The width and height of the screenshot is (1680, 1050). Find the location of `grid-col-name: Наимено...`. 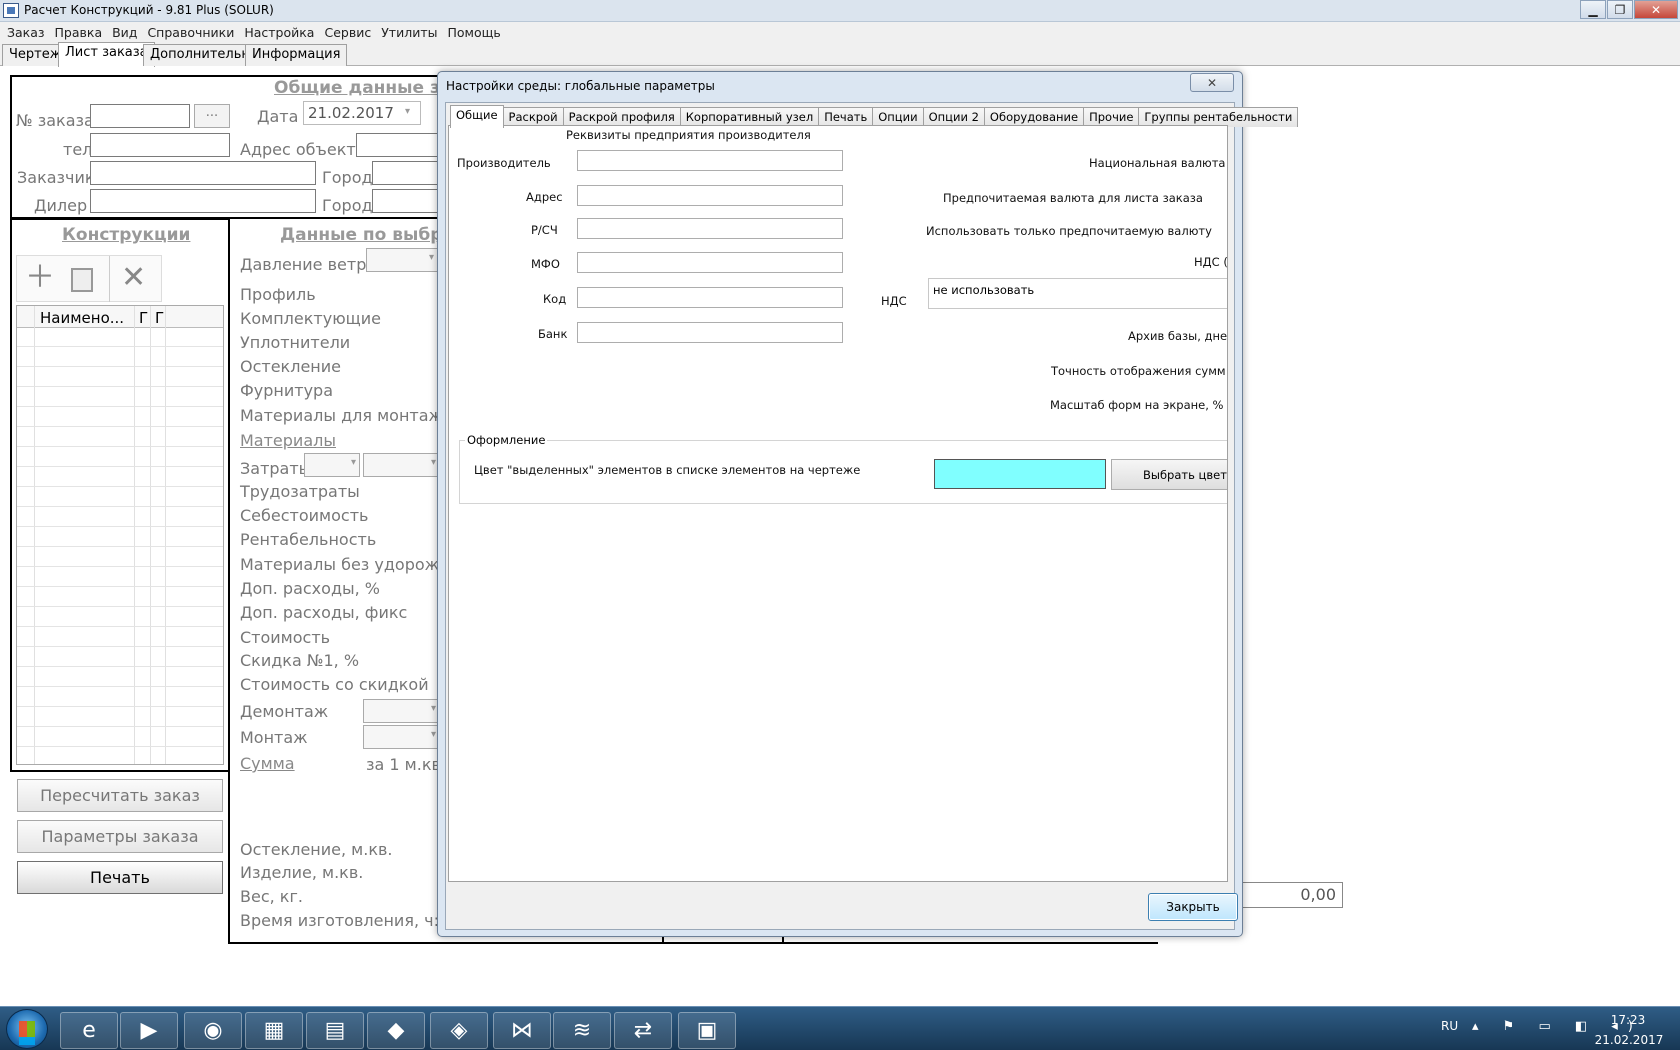

grid-col-name: Наимено... is located at coordinates (82, 318).